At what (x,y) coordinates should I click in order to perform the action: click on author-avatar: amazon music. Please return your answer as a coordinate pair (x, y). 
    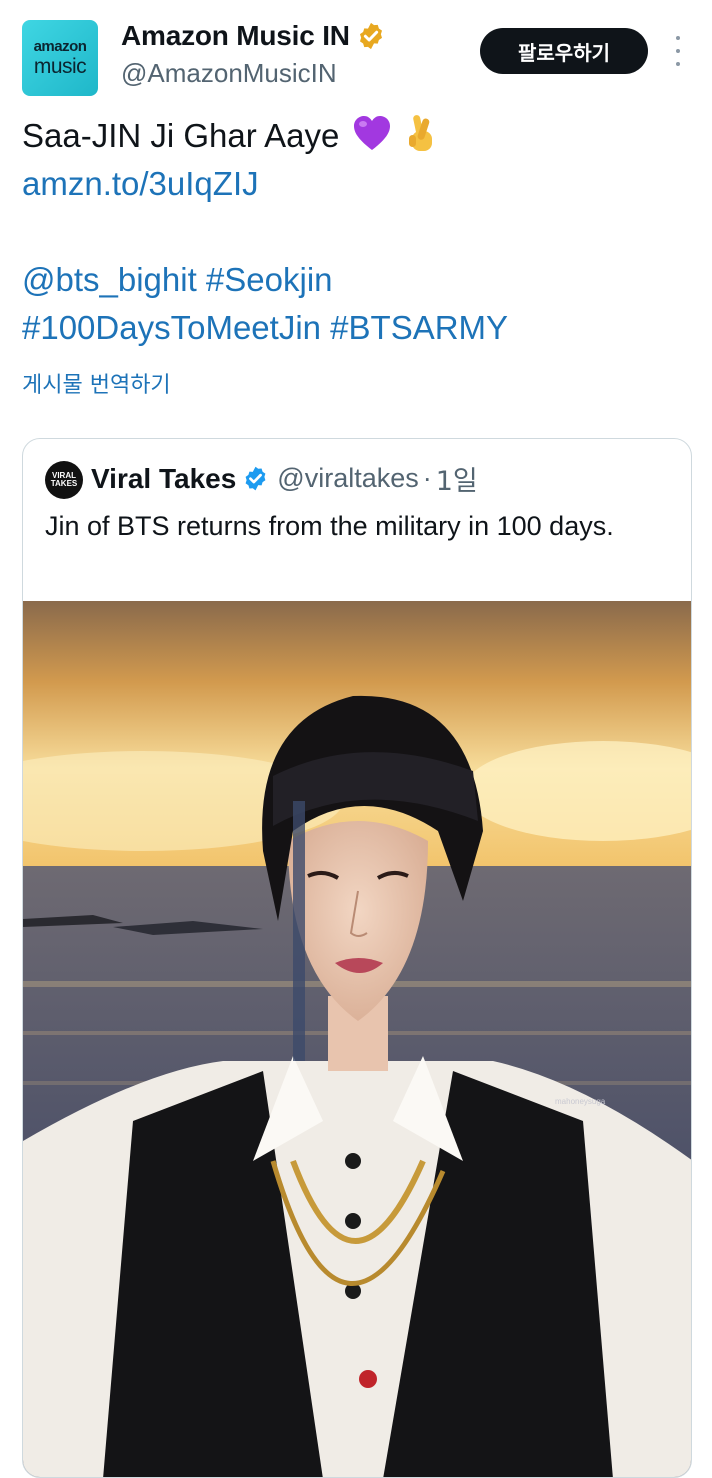
    Looking at the image, I should click on (60, 58).